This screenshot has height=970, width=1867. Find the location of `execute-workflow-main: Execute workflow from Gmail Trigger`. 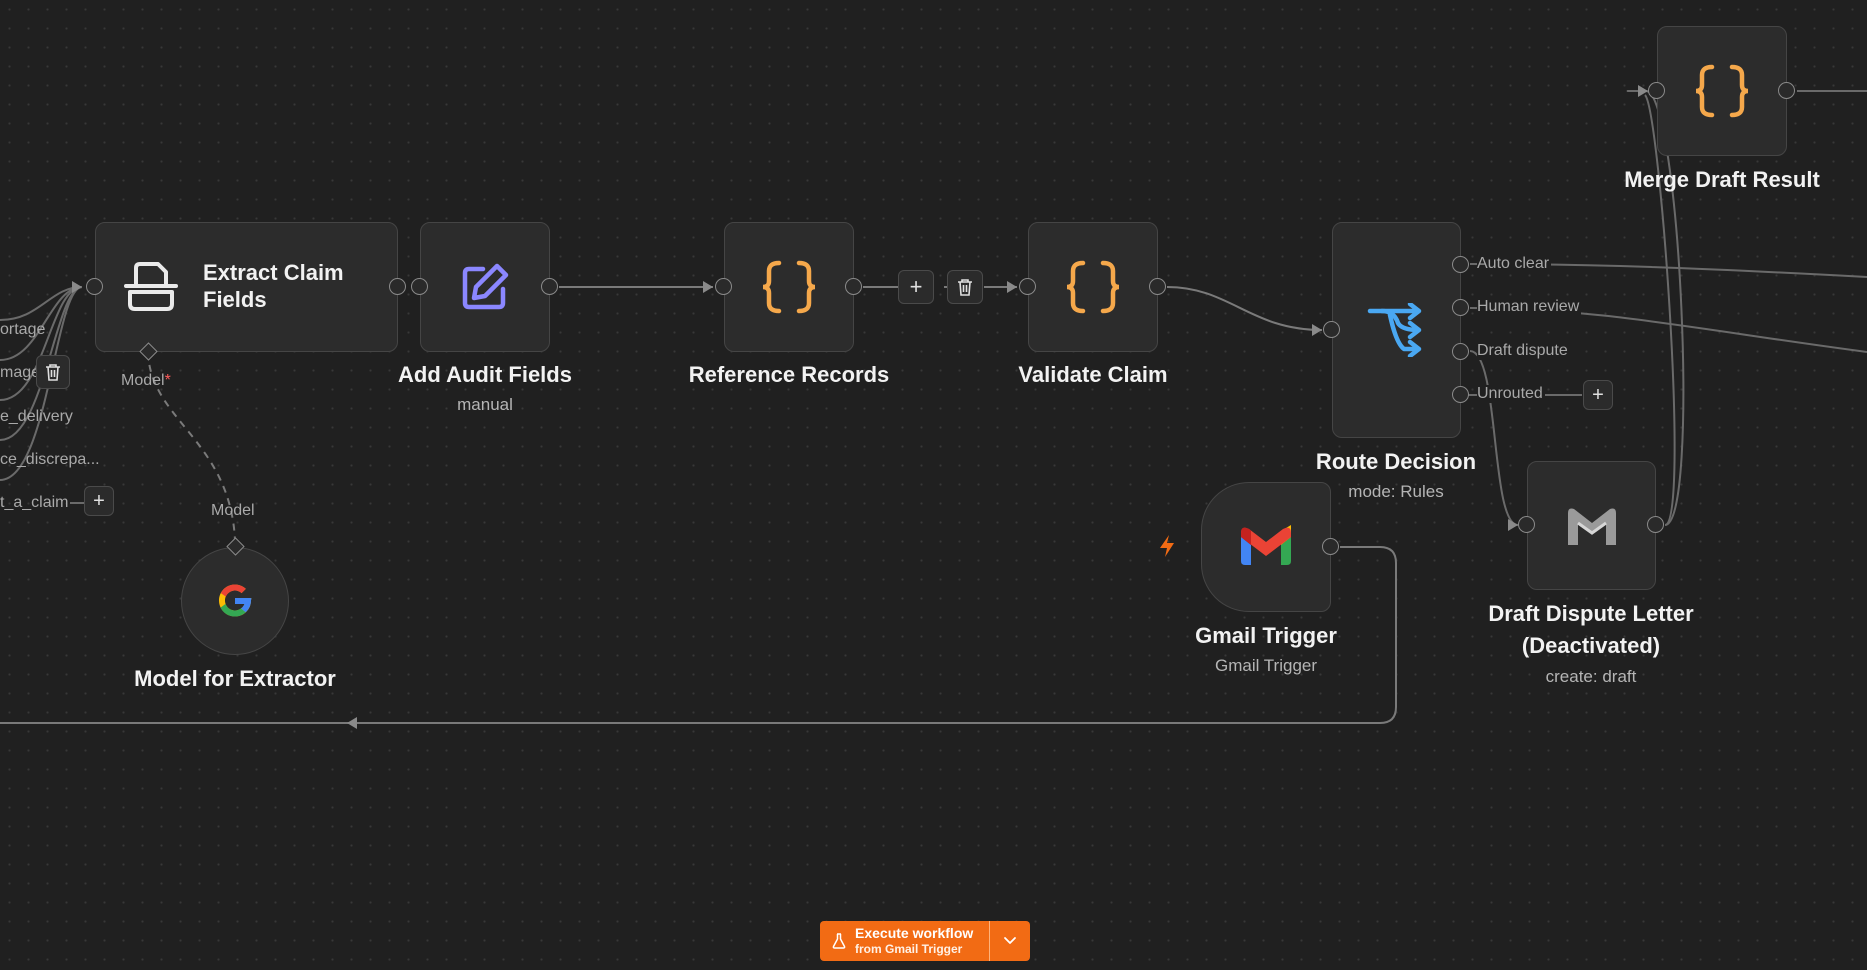

execute-workflow-main: Execute workflow from Gmail Trigger is located at coordinates (904, 941).